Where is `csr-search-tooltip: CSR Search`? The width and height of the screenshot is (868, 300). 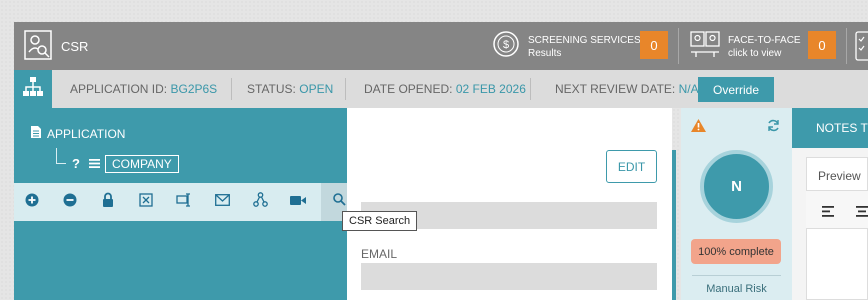 csr-search-tooltip: CSR Search is located at coordinates (380, 221).